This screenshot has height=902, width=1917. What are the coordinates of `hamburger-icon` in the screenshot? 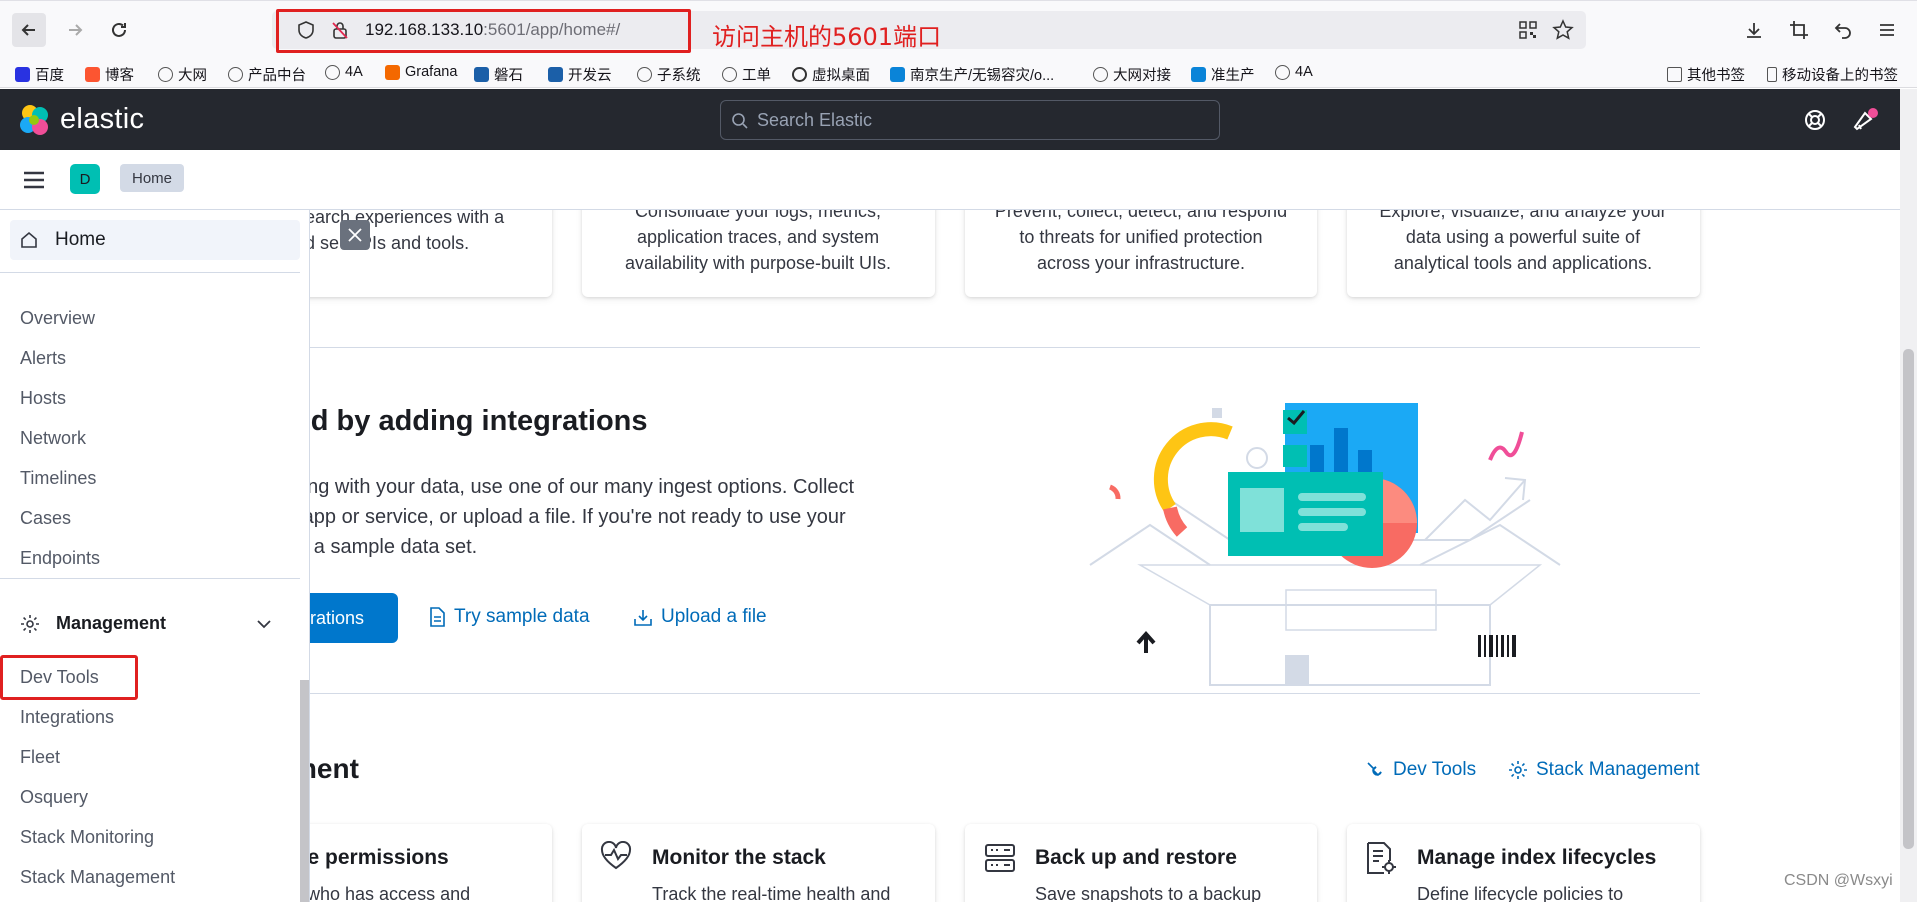 It's located at (1887, 30).